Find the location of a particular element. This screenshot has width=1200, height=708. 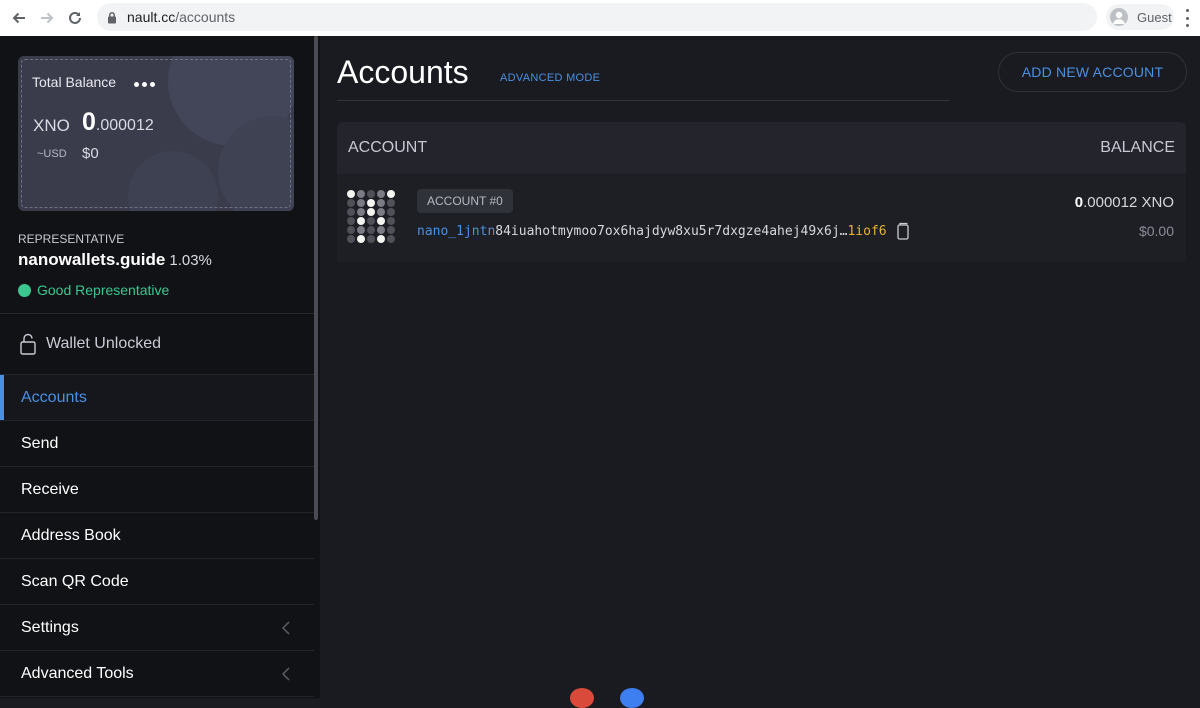

forward-button is located at coordinates (47, 18).